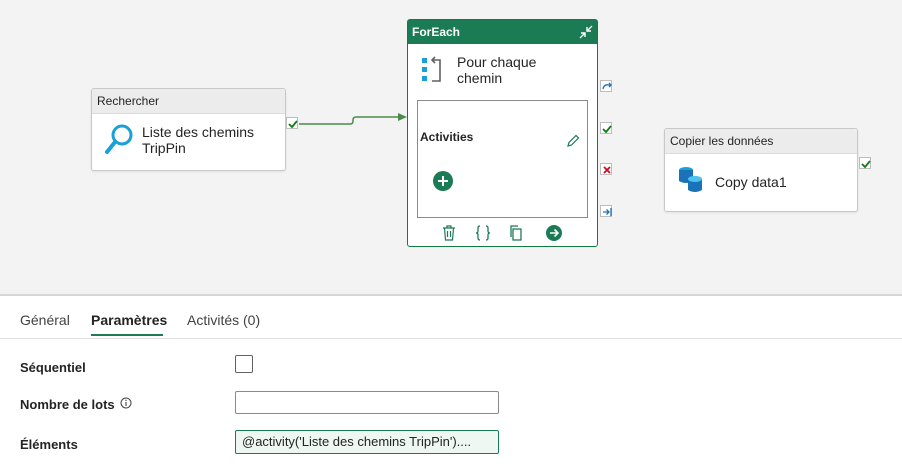 This screenshot has width=902, height=472. What do you see at coordinates (49, 444) in the screenshot?
I see `elements-label: Éléments` at bounding box center [49, 444].